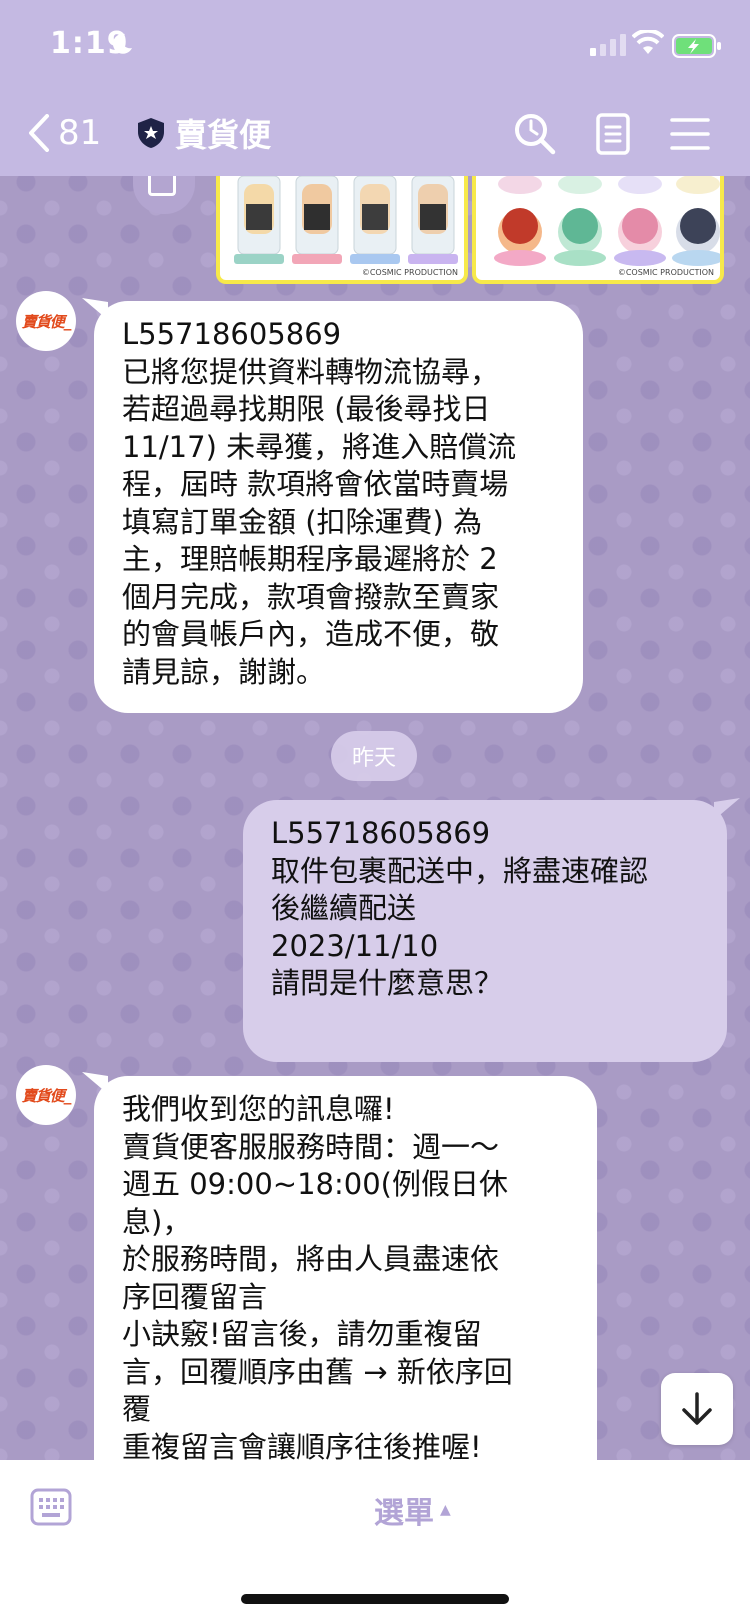  I want to click on caret-up-icon: ▲, so click(445, 1510).